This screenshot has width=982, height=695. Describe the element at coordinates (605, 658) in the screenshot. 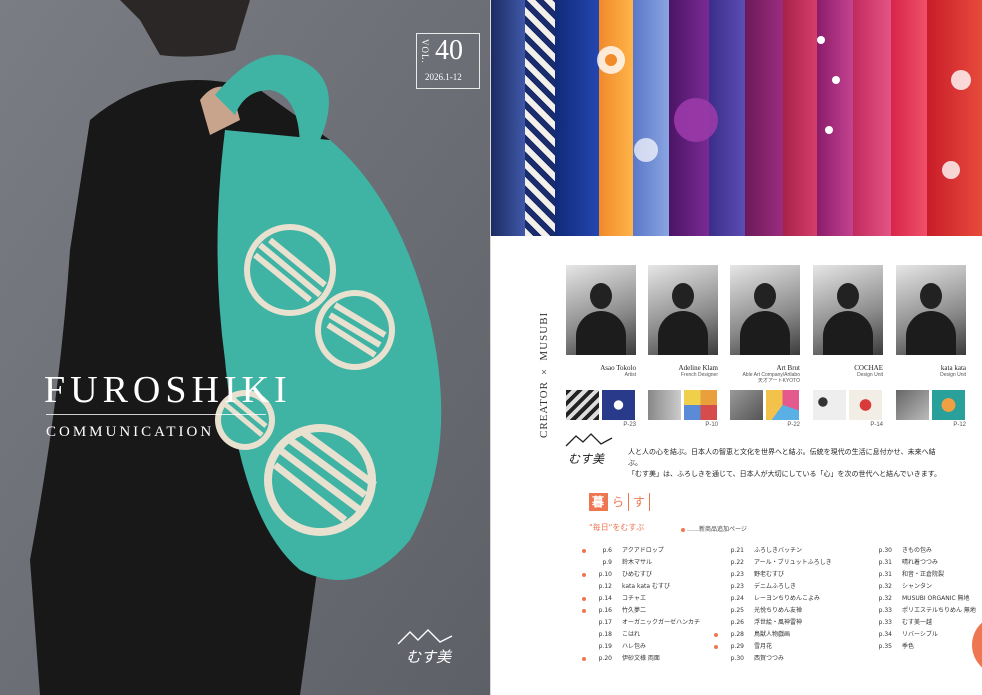

I see `toc-page: p.20` at that location.